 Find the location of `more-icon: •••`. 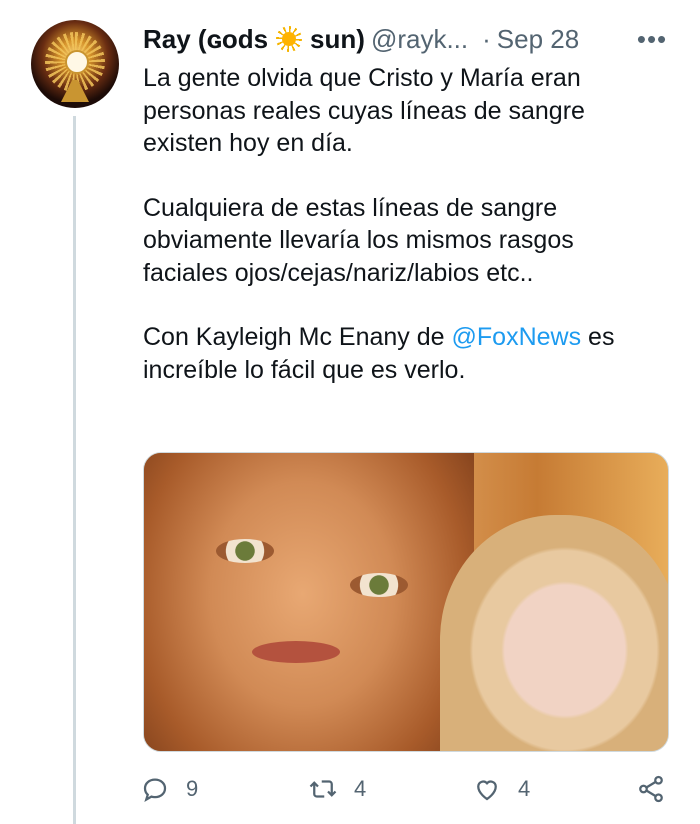

more-icon: ••• is located at coordinates (652, 39).